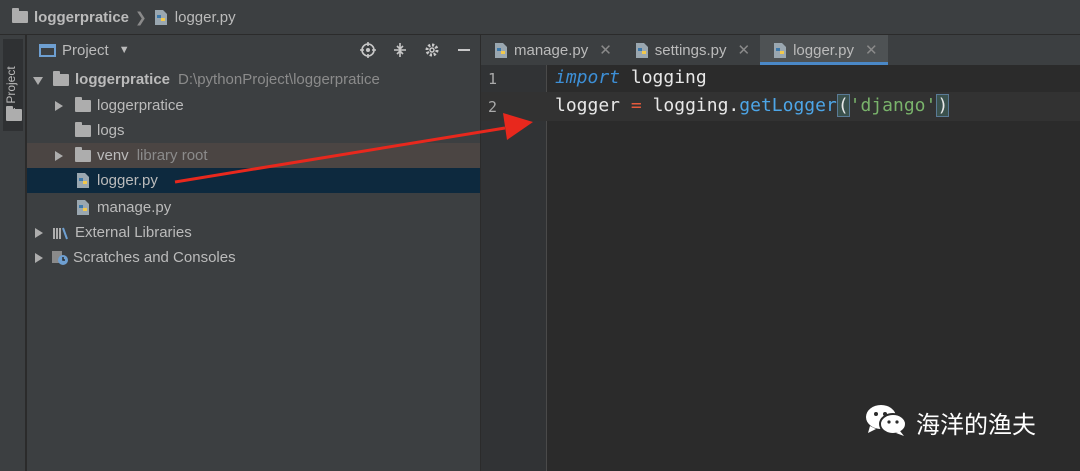 This screenshot has width=1080, height=471. I want to click on wechat-icon, so click(886, 422).